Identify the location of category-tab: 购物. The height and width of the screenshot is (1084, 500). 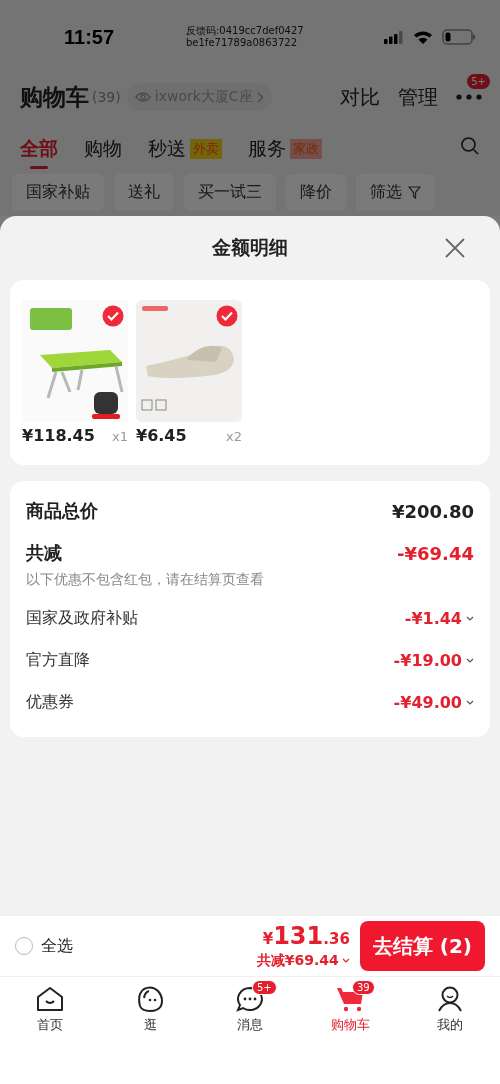
(103, 149).